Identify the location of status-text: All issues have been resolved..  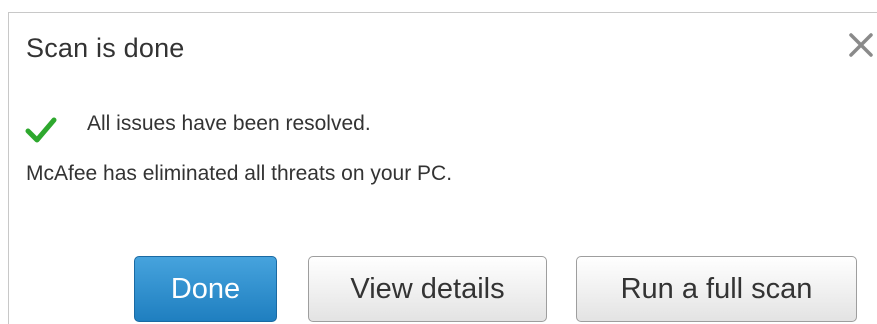
(229, 123).